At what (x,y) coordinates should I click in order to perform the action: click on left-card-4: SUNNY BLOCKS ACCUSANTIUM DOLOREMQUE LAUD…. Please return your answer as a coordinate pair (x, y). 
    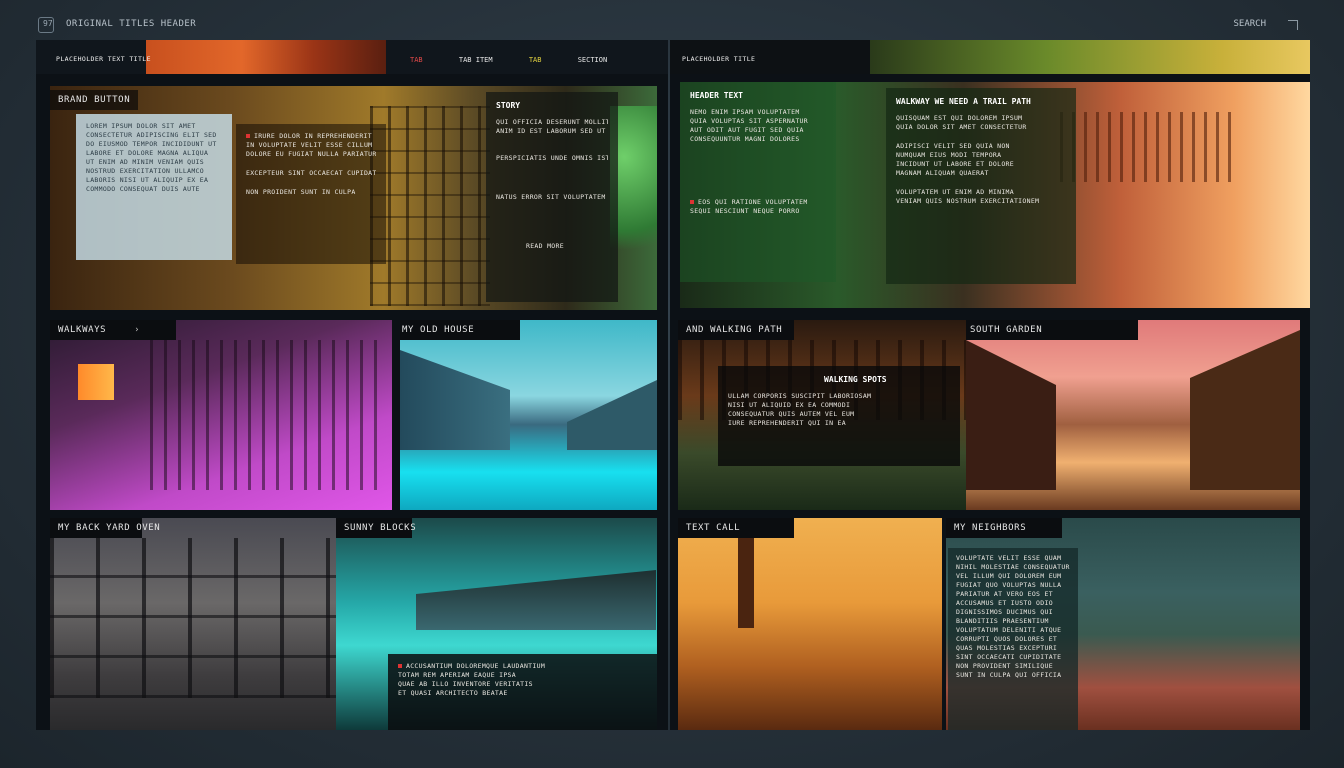
    Looking at the image, I should click on (496, 624).